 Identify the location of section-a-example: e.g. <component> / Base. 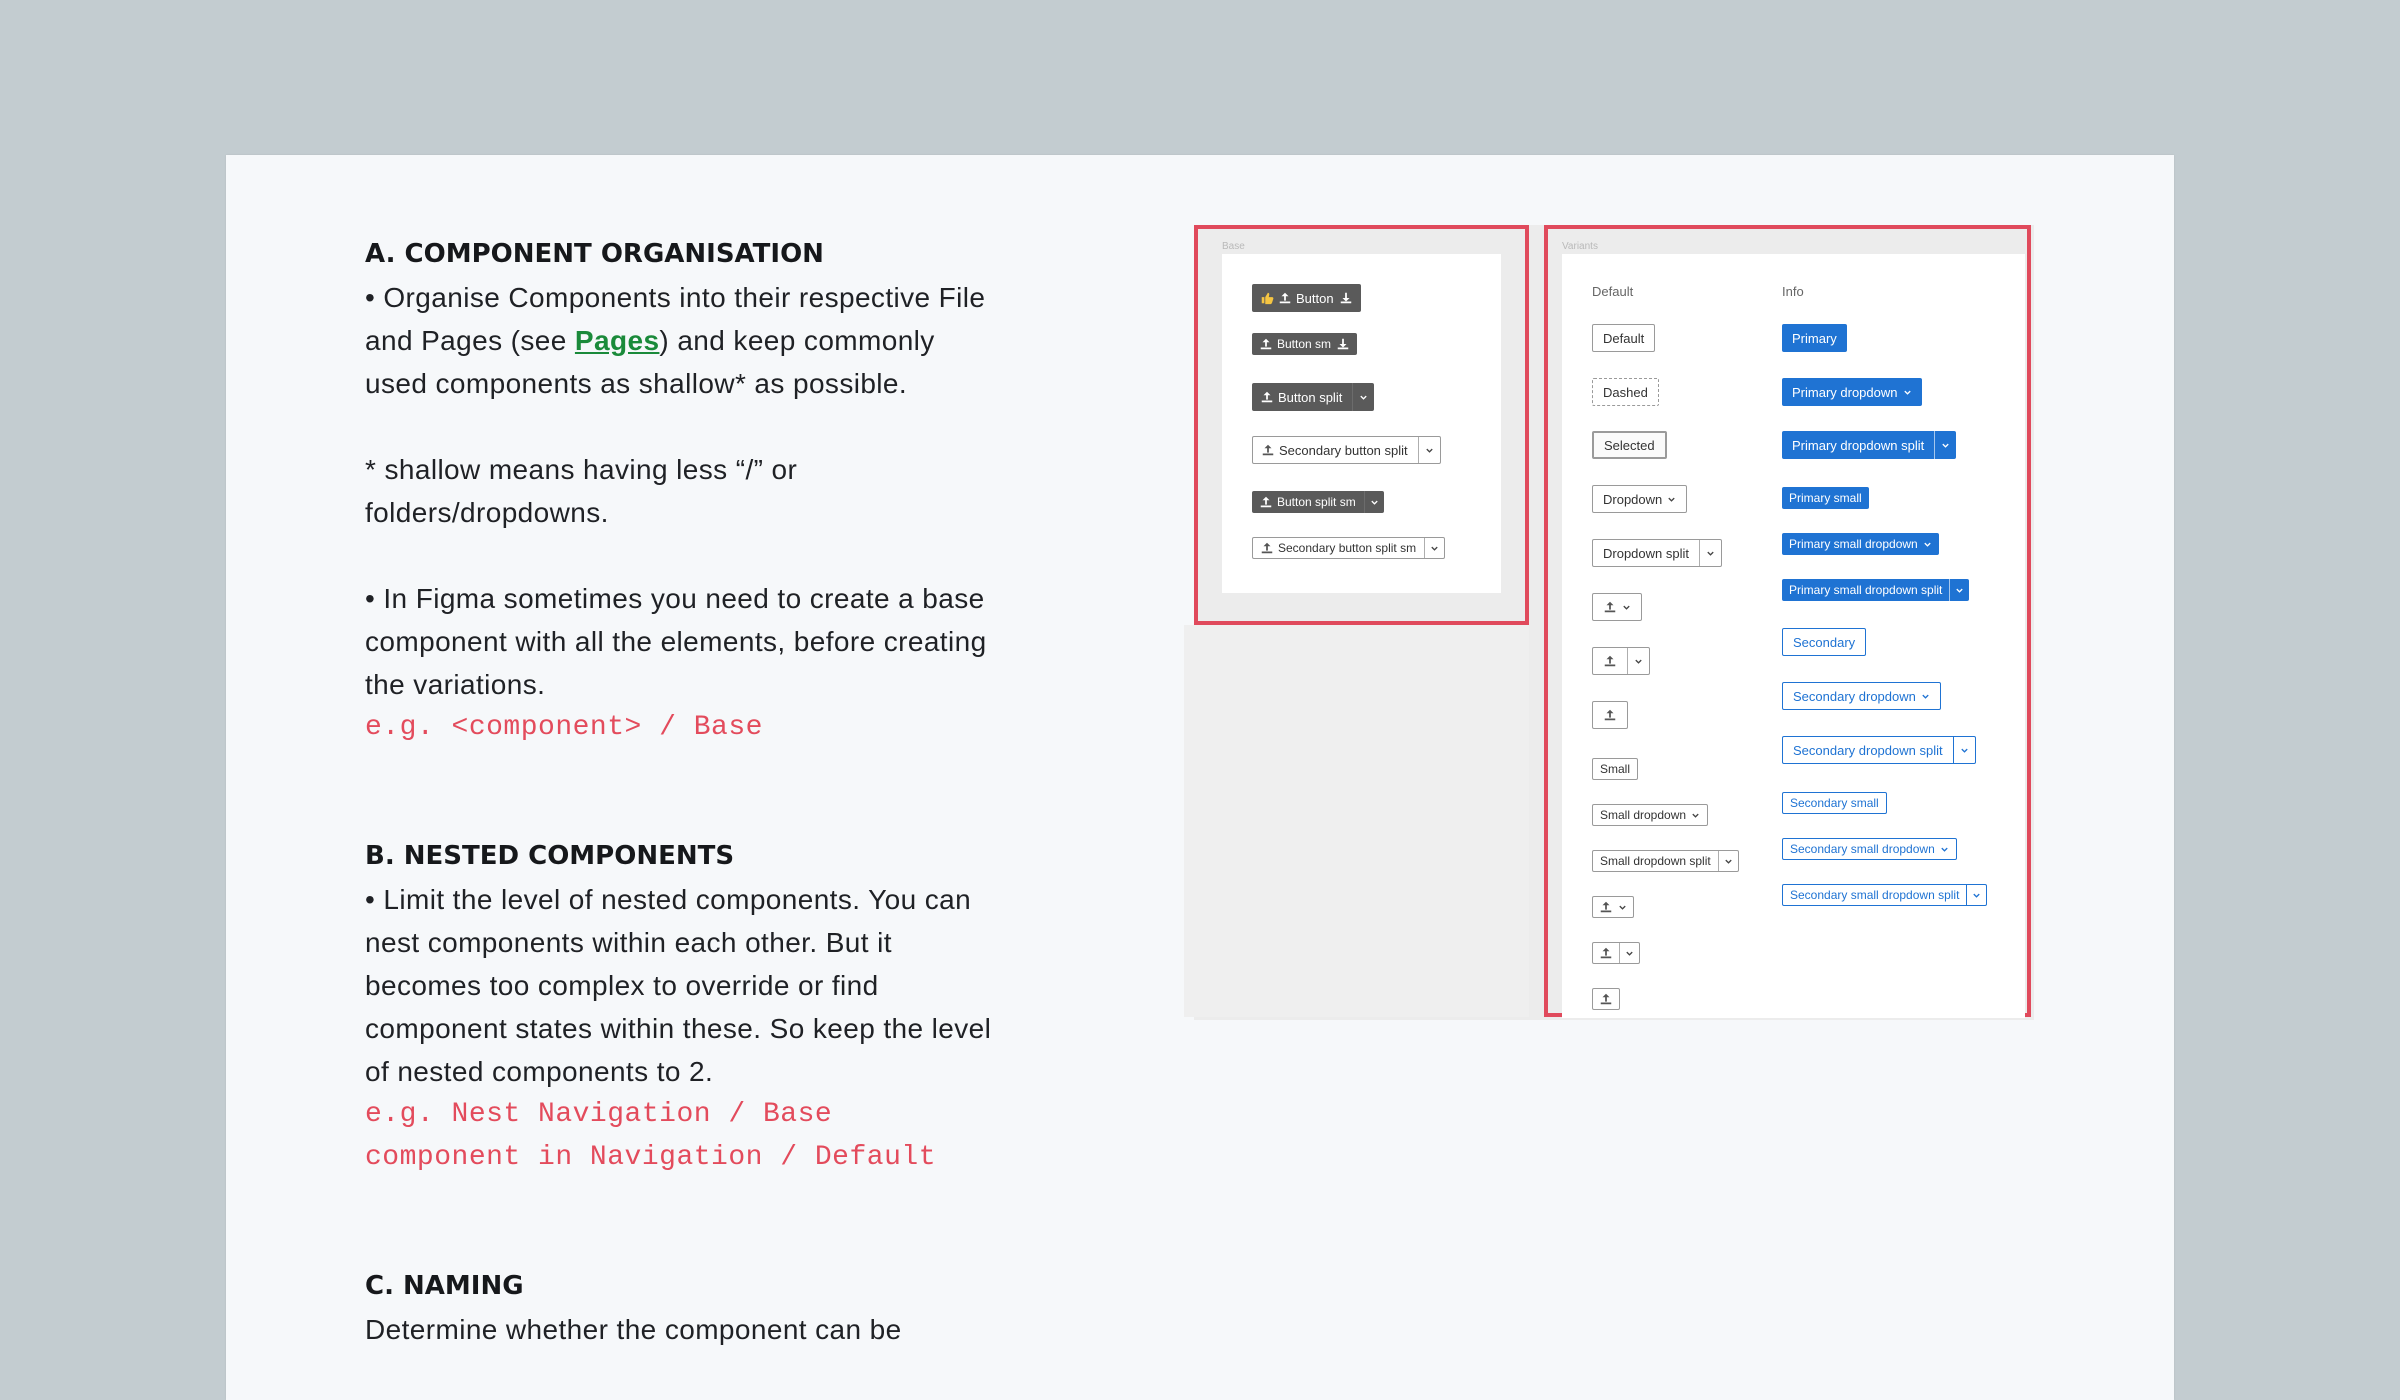
(564, 727).